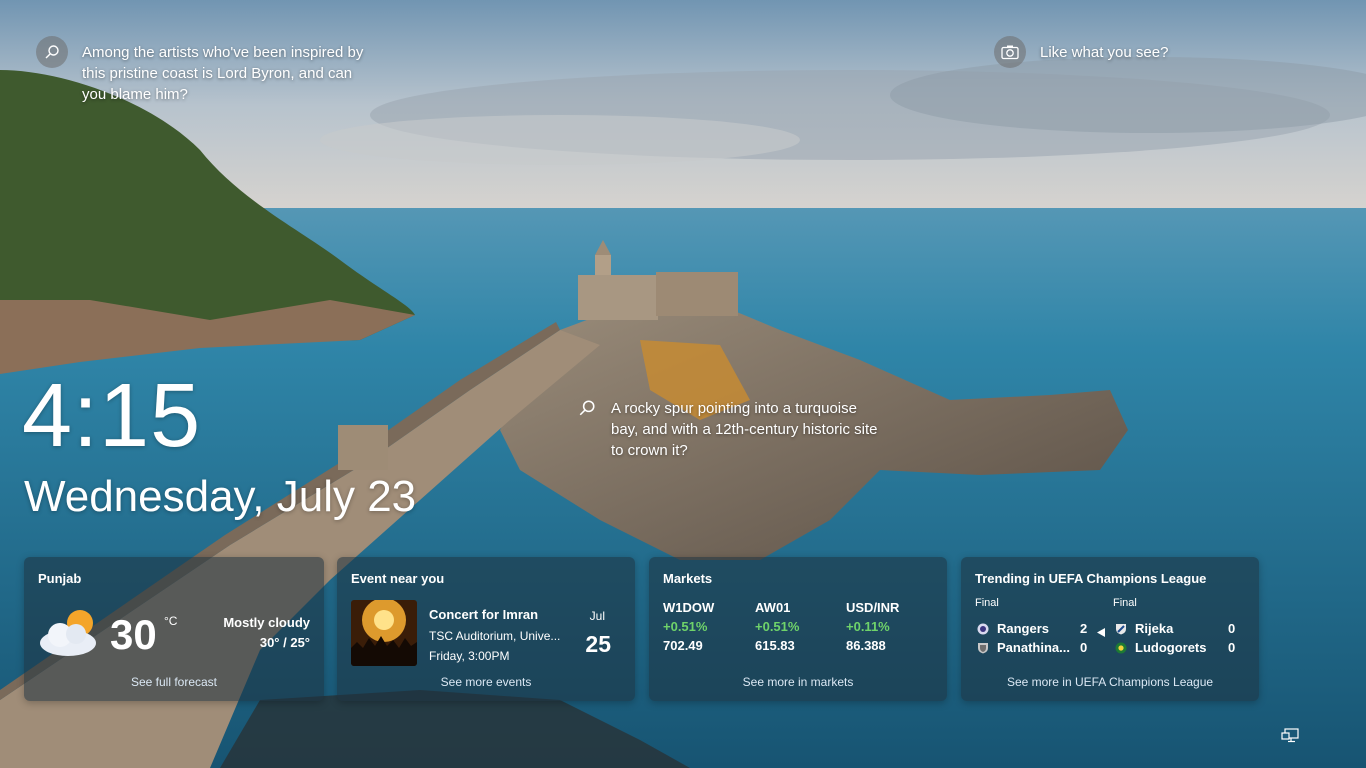  Describe the element at coordinates (866, 645) in the screenshot. I see `market-value: 86.388` at that location.